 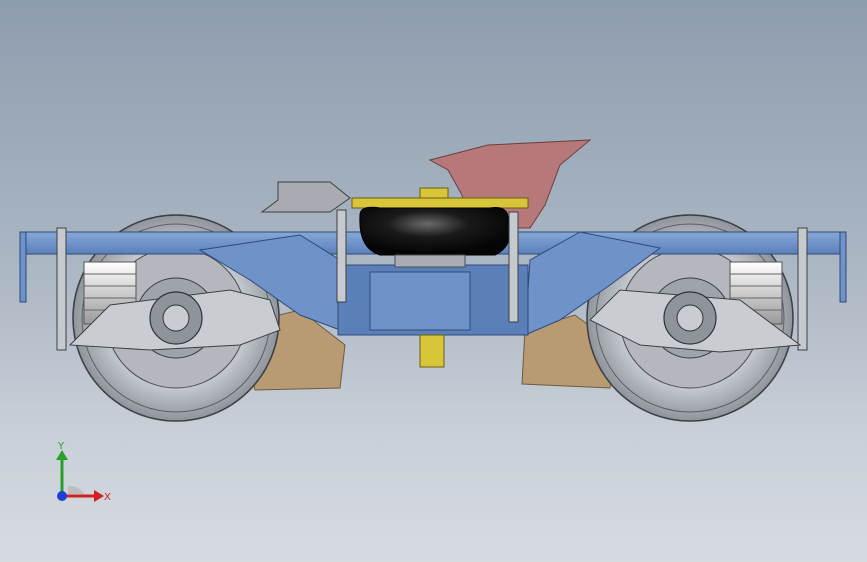 What do you see at coordinates (305, 197) in the screenshot?
I see `damper-bracket` at bounding box center [305, 197].